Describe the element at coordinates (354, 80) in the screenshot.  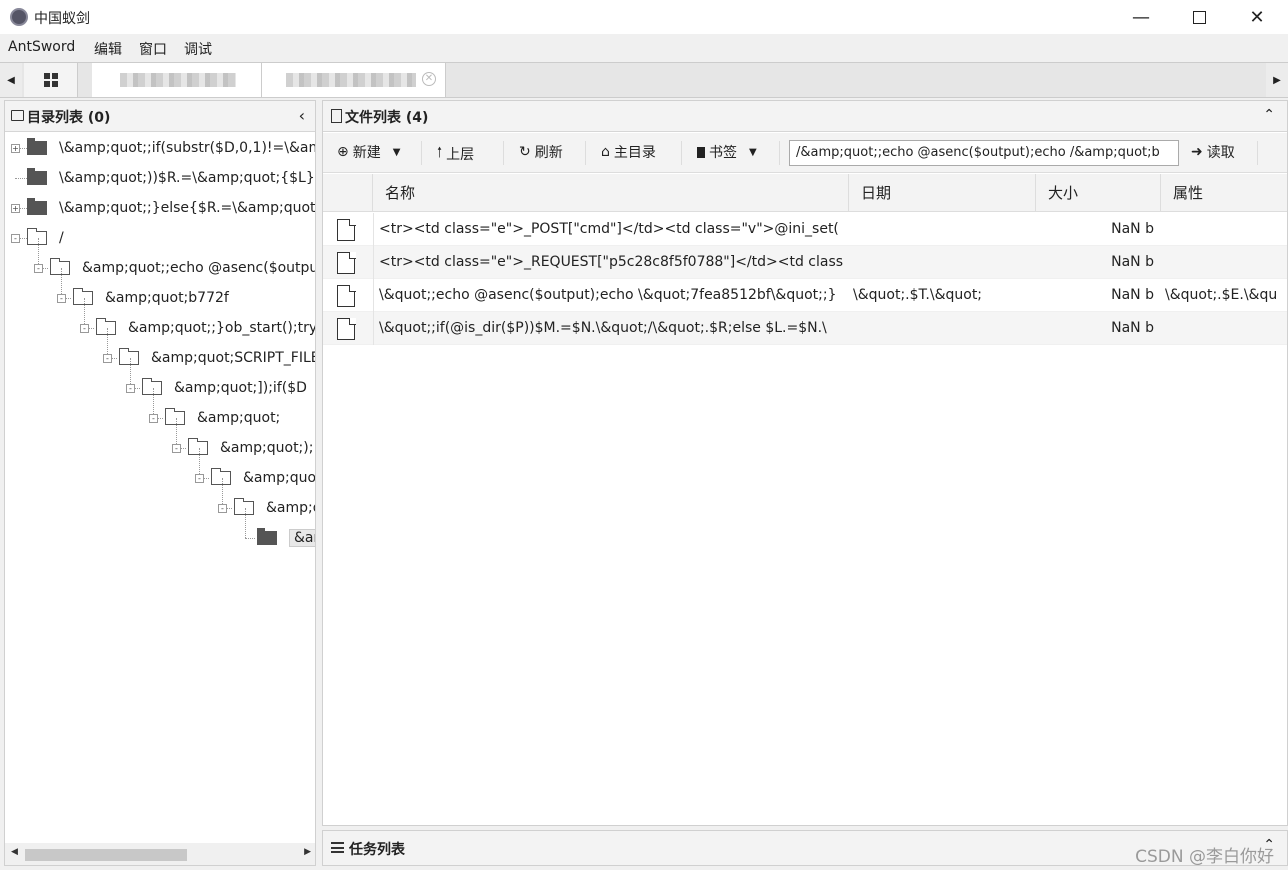
I see `tab-shell-2: ✕` at that location.